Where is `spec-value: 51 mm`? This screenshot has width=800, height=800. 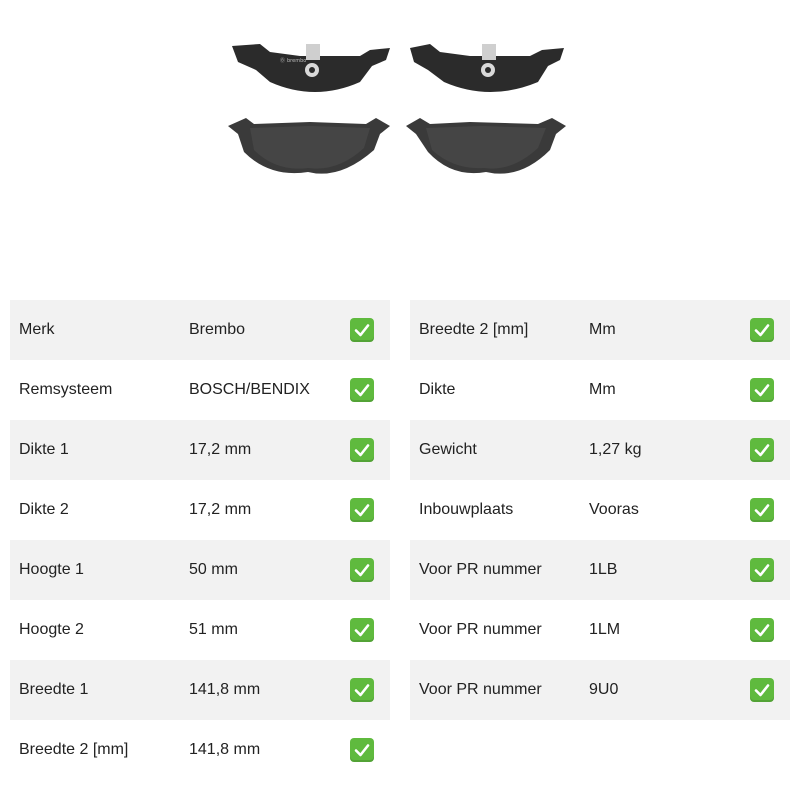
spec-value: 51 mm is located at coordinates (213, 629).